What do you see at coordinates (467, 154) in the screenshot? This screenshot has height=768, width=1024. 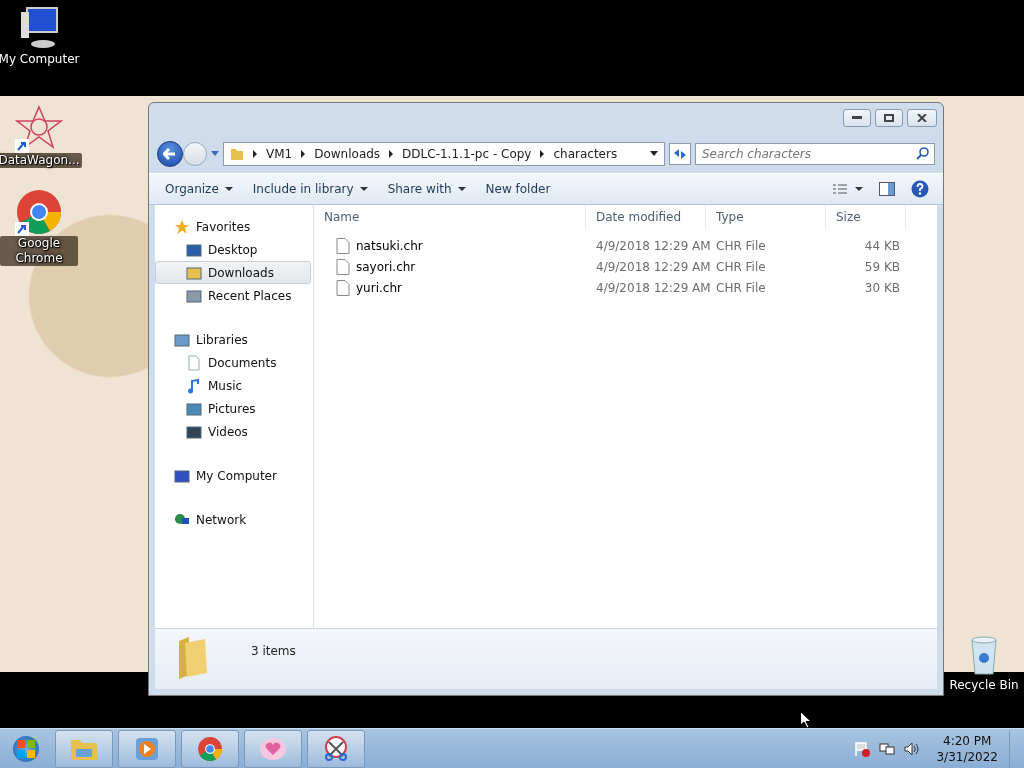 I see `breadcrumb-item: DDLC-1.1.1-pc - Copy` at bounding box center [467, 154].